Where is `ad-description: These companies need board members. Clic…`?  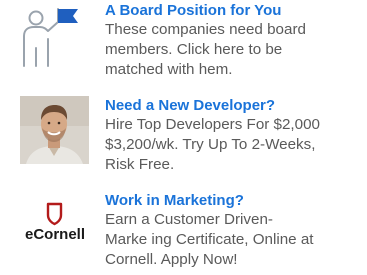 ad-description: These companies need board members. Clic… is located at coordinates (205, 49).